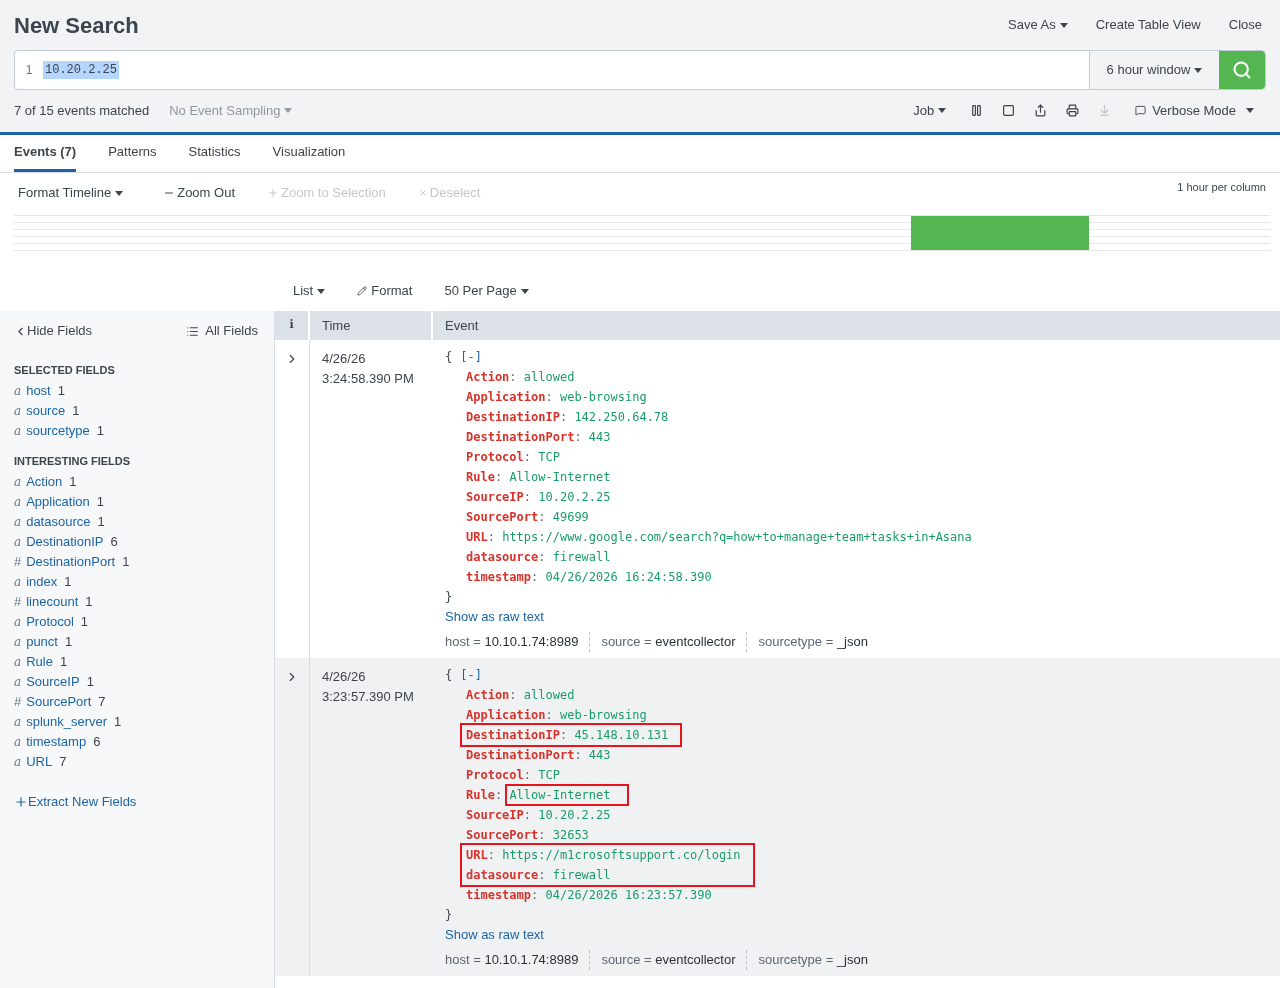 This screenshot has width=1280, height=988. What do you see at coordinates (56, 742) in the screenshot?
I see `field-link: timestamp` at bounding box center [56, 742].